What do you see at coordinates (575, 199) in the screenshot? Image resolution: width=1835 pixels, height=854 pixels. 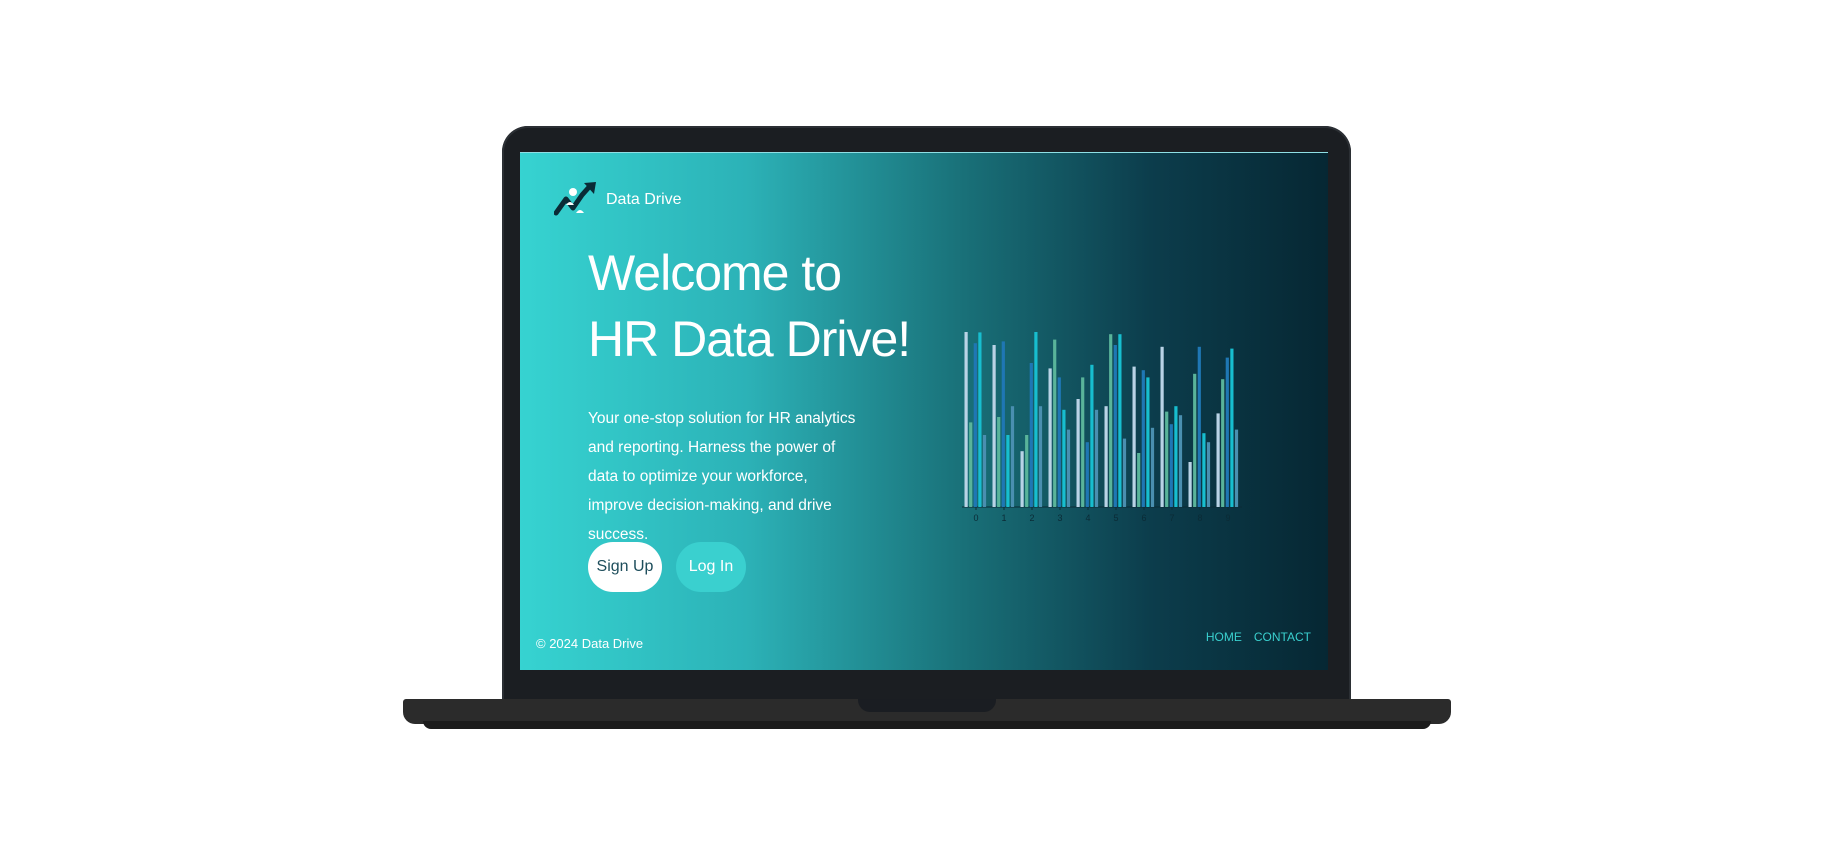 I see `logo-chart-arrow-icon` at bounding box center [575, 199].